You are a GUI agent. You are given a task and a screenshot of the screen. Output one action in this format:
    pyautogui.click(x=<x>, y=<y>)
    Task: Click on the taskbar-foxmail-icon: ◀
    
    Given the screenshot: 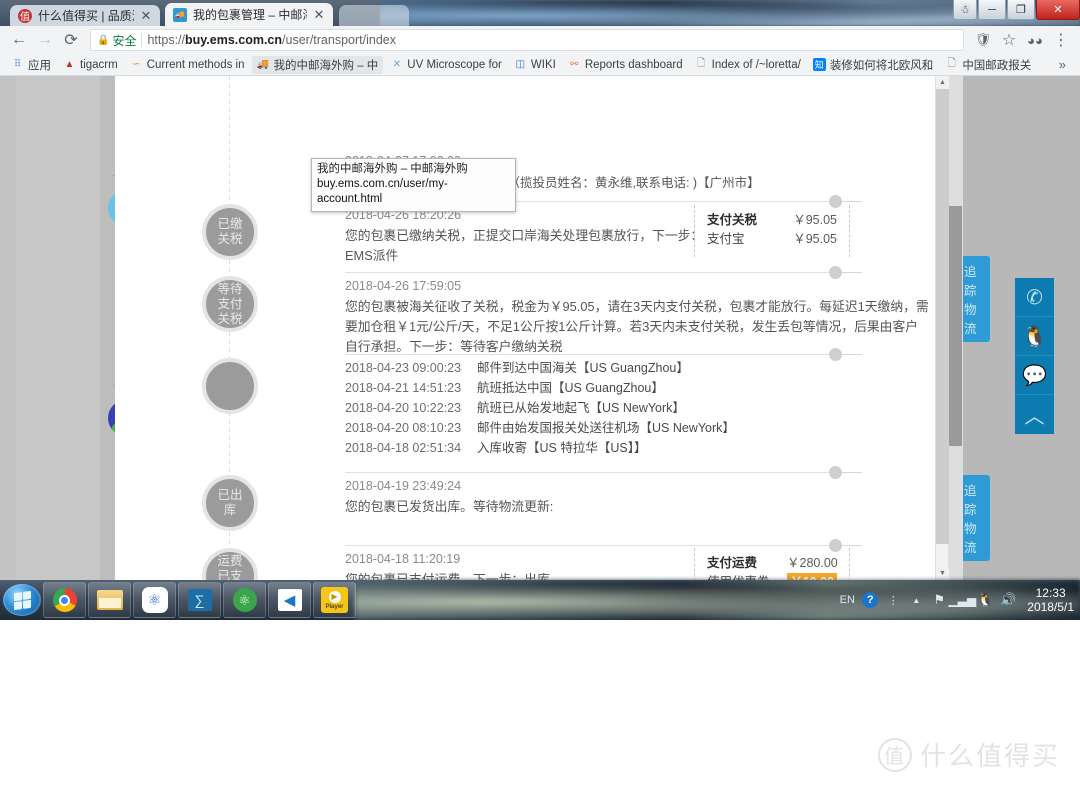 What is the action you would take?
    pyautogui.click(x=289, y=600)
    